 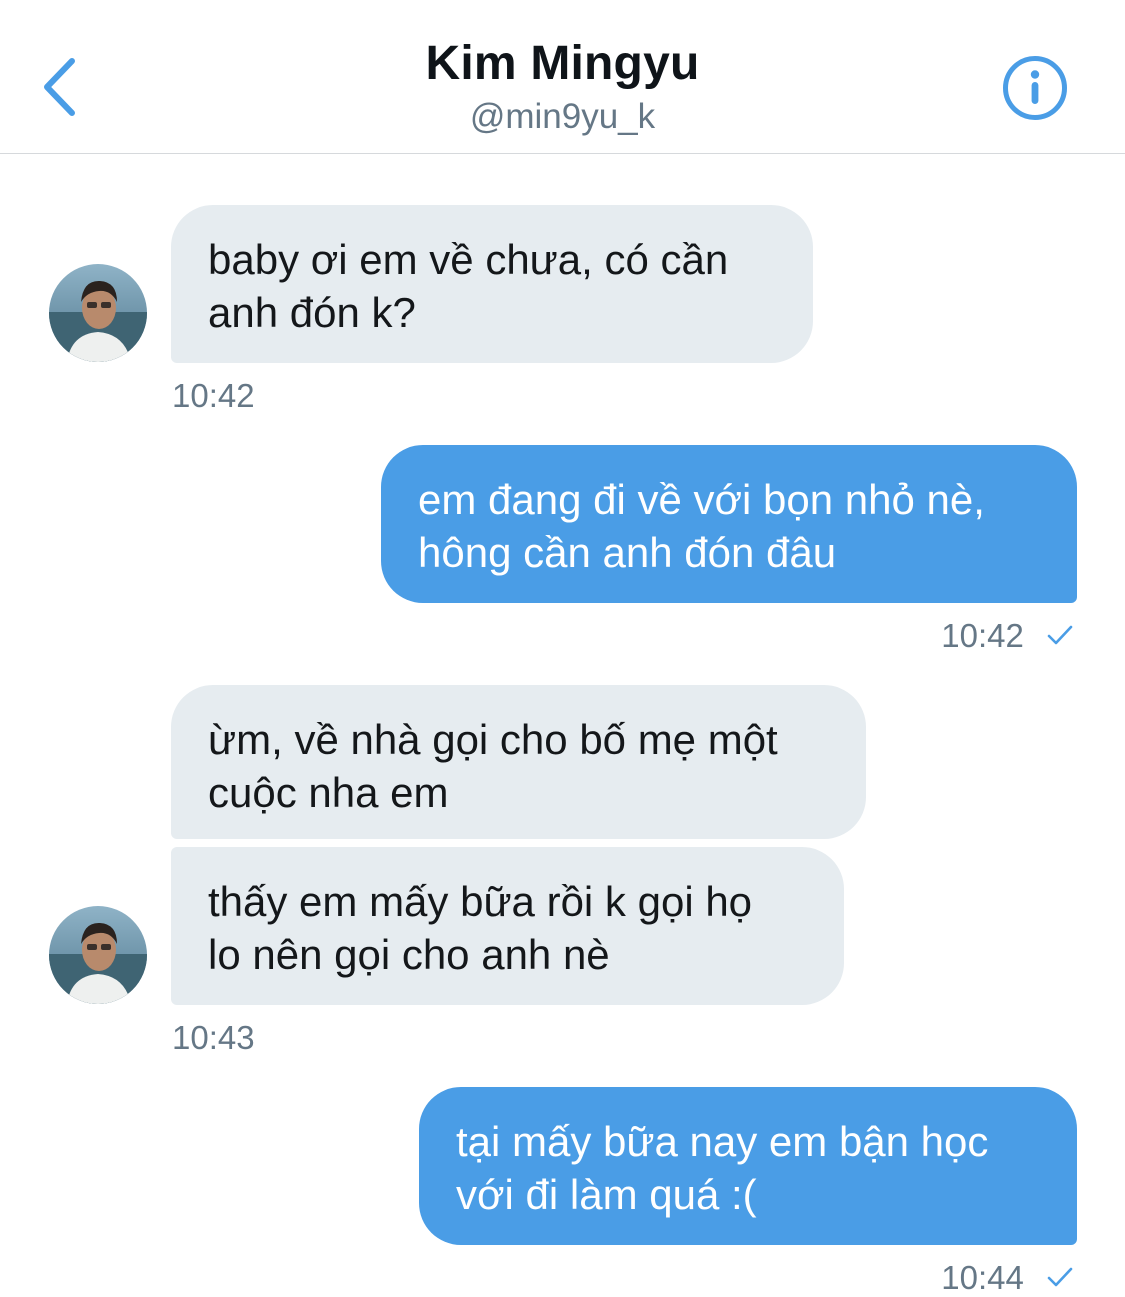 I want to click on contact-handle: @min9yu_k, so click(x=562, y=116).